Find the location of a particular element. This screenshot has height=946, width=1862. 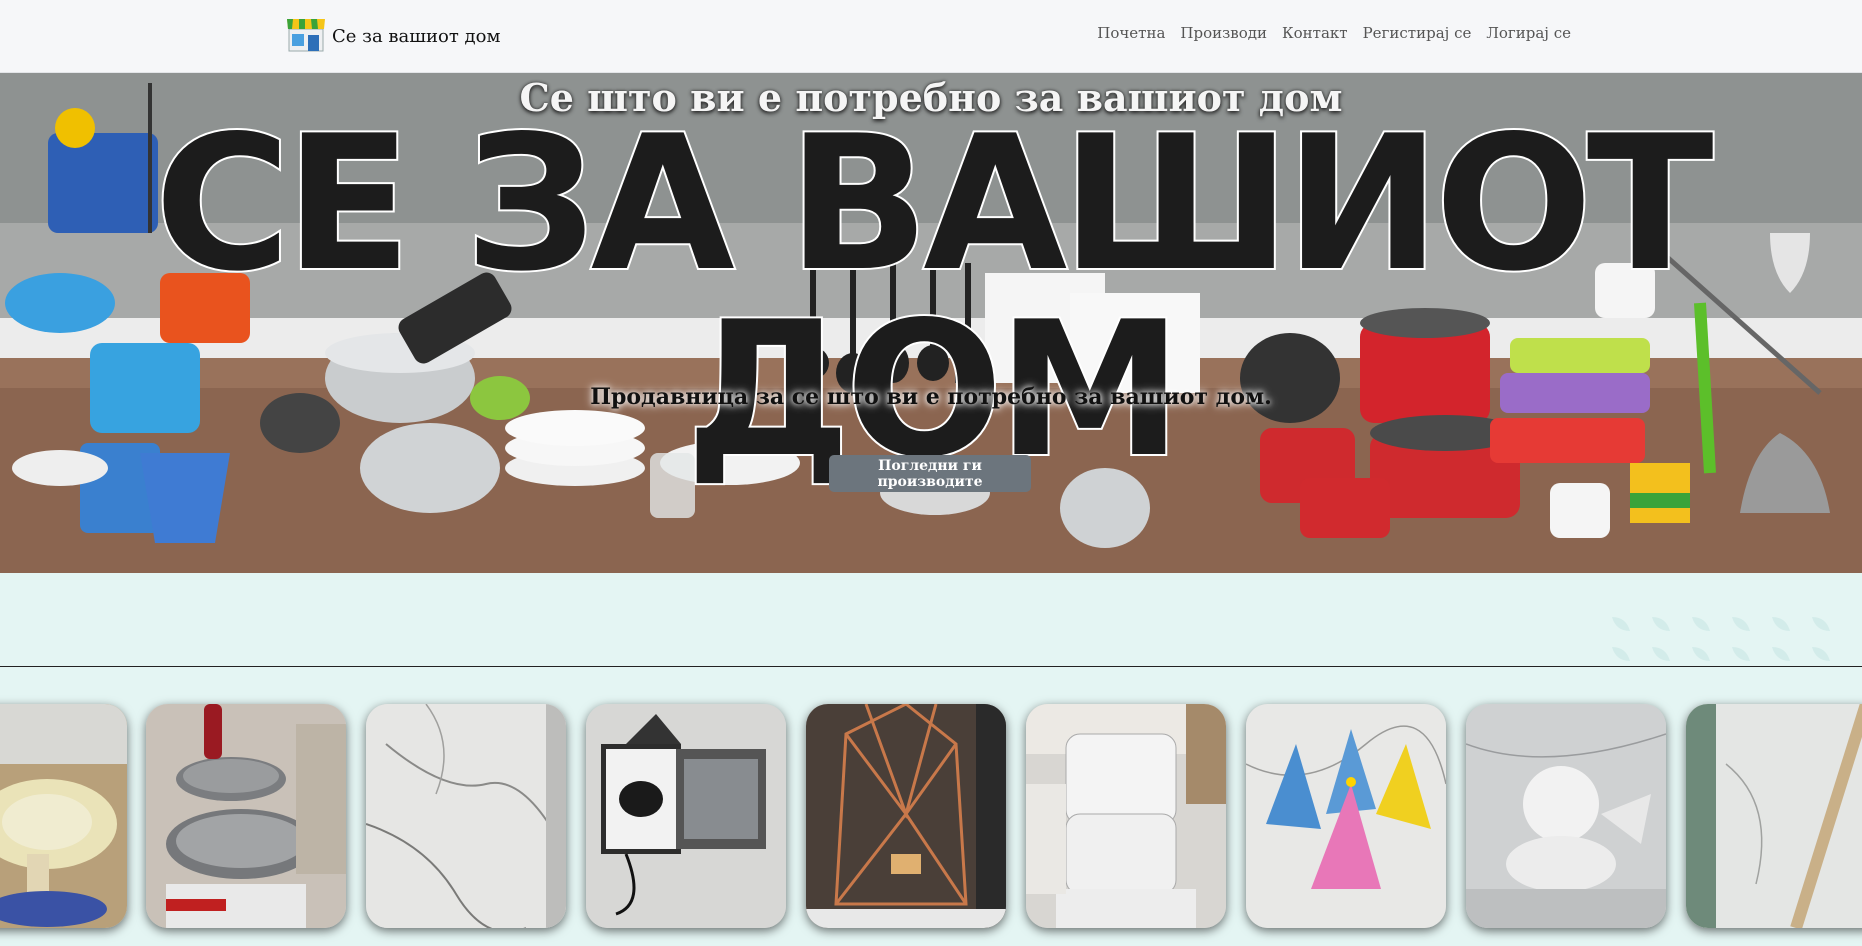

product-photo-dishes is located at coordinates (63, 816).